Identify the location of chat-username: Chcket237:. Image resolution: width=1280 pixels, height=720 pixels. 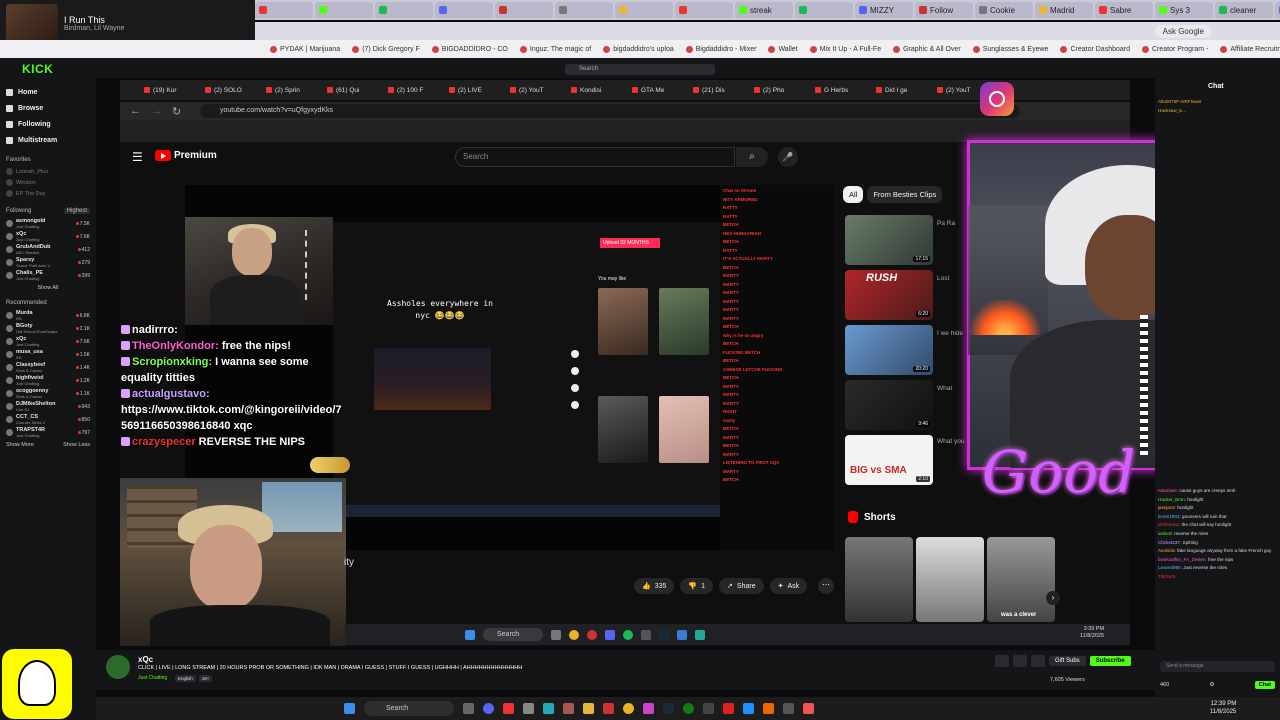
(1169, 542).